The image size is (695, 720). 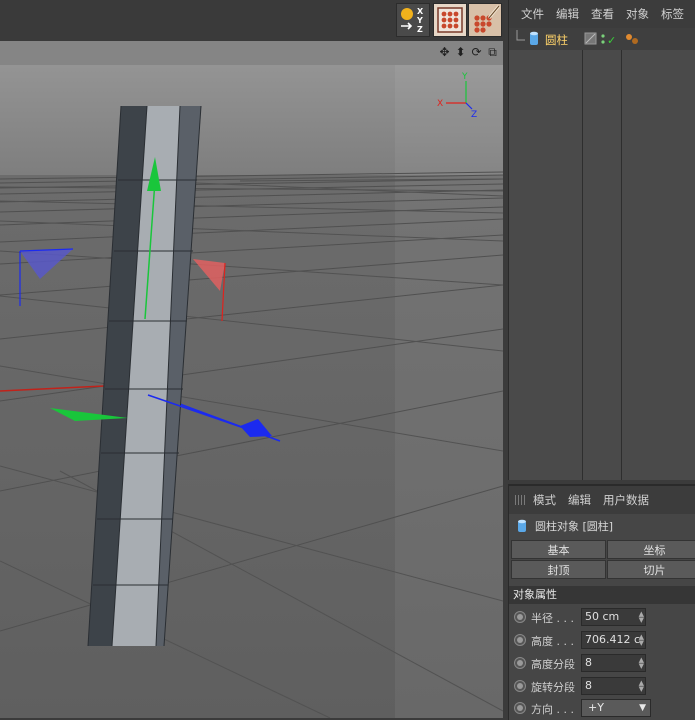 What do you see at coordinates (574, 526) in the screenshot?
I see `attribute-title: 圆柱对象 [圆柱]` at bounding box center [574, 526].